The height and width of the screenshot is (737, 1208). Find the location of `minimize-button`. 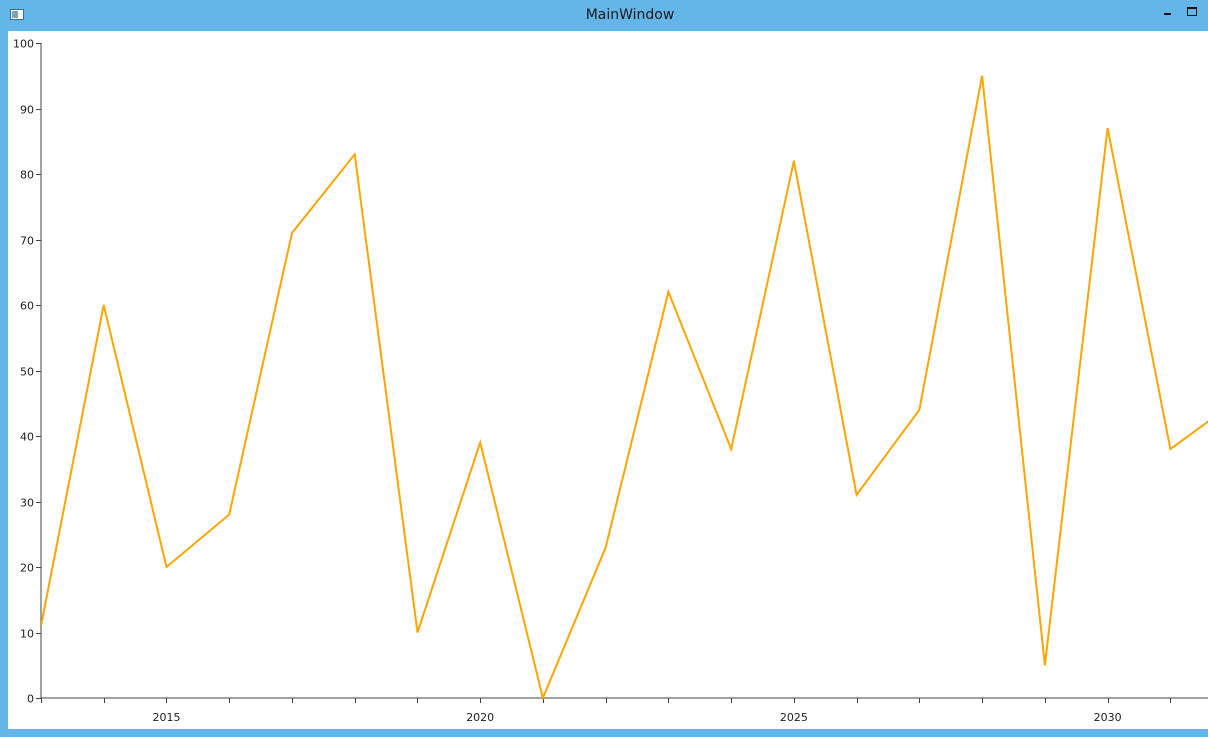

minimize-button is located at coordinates (1167, 14).